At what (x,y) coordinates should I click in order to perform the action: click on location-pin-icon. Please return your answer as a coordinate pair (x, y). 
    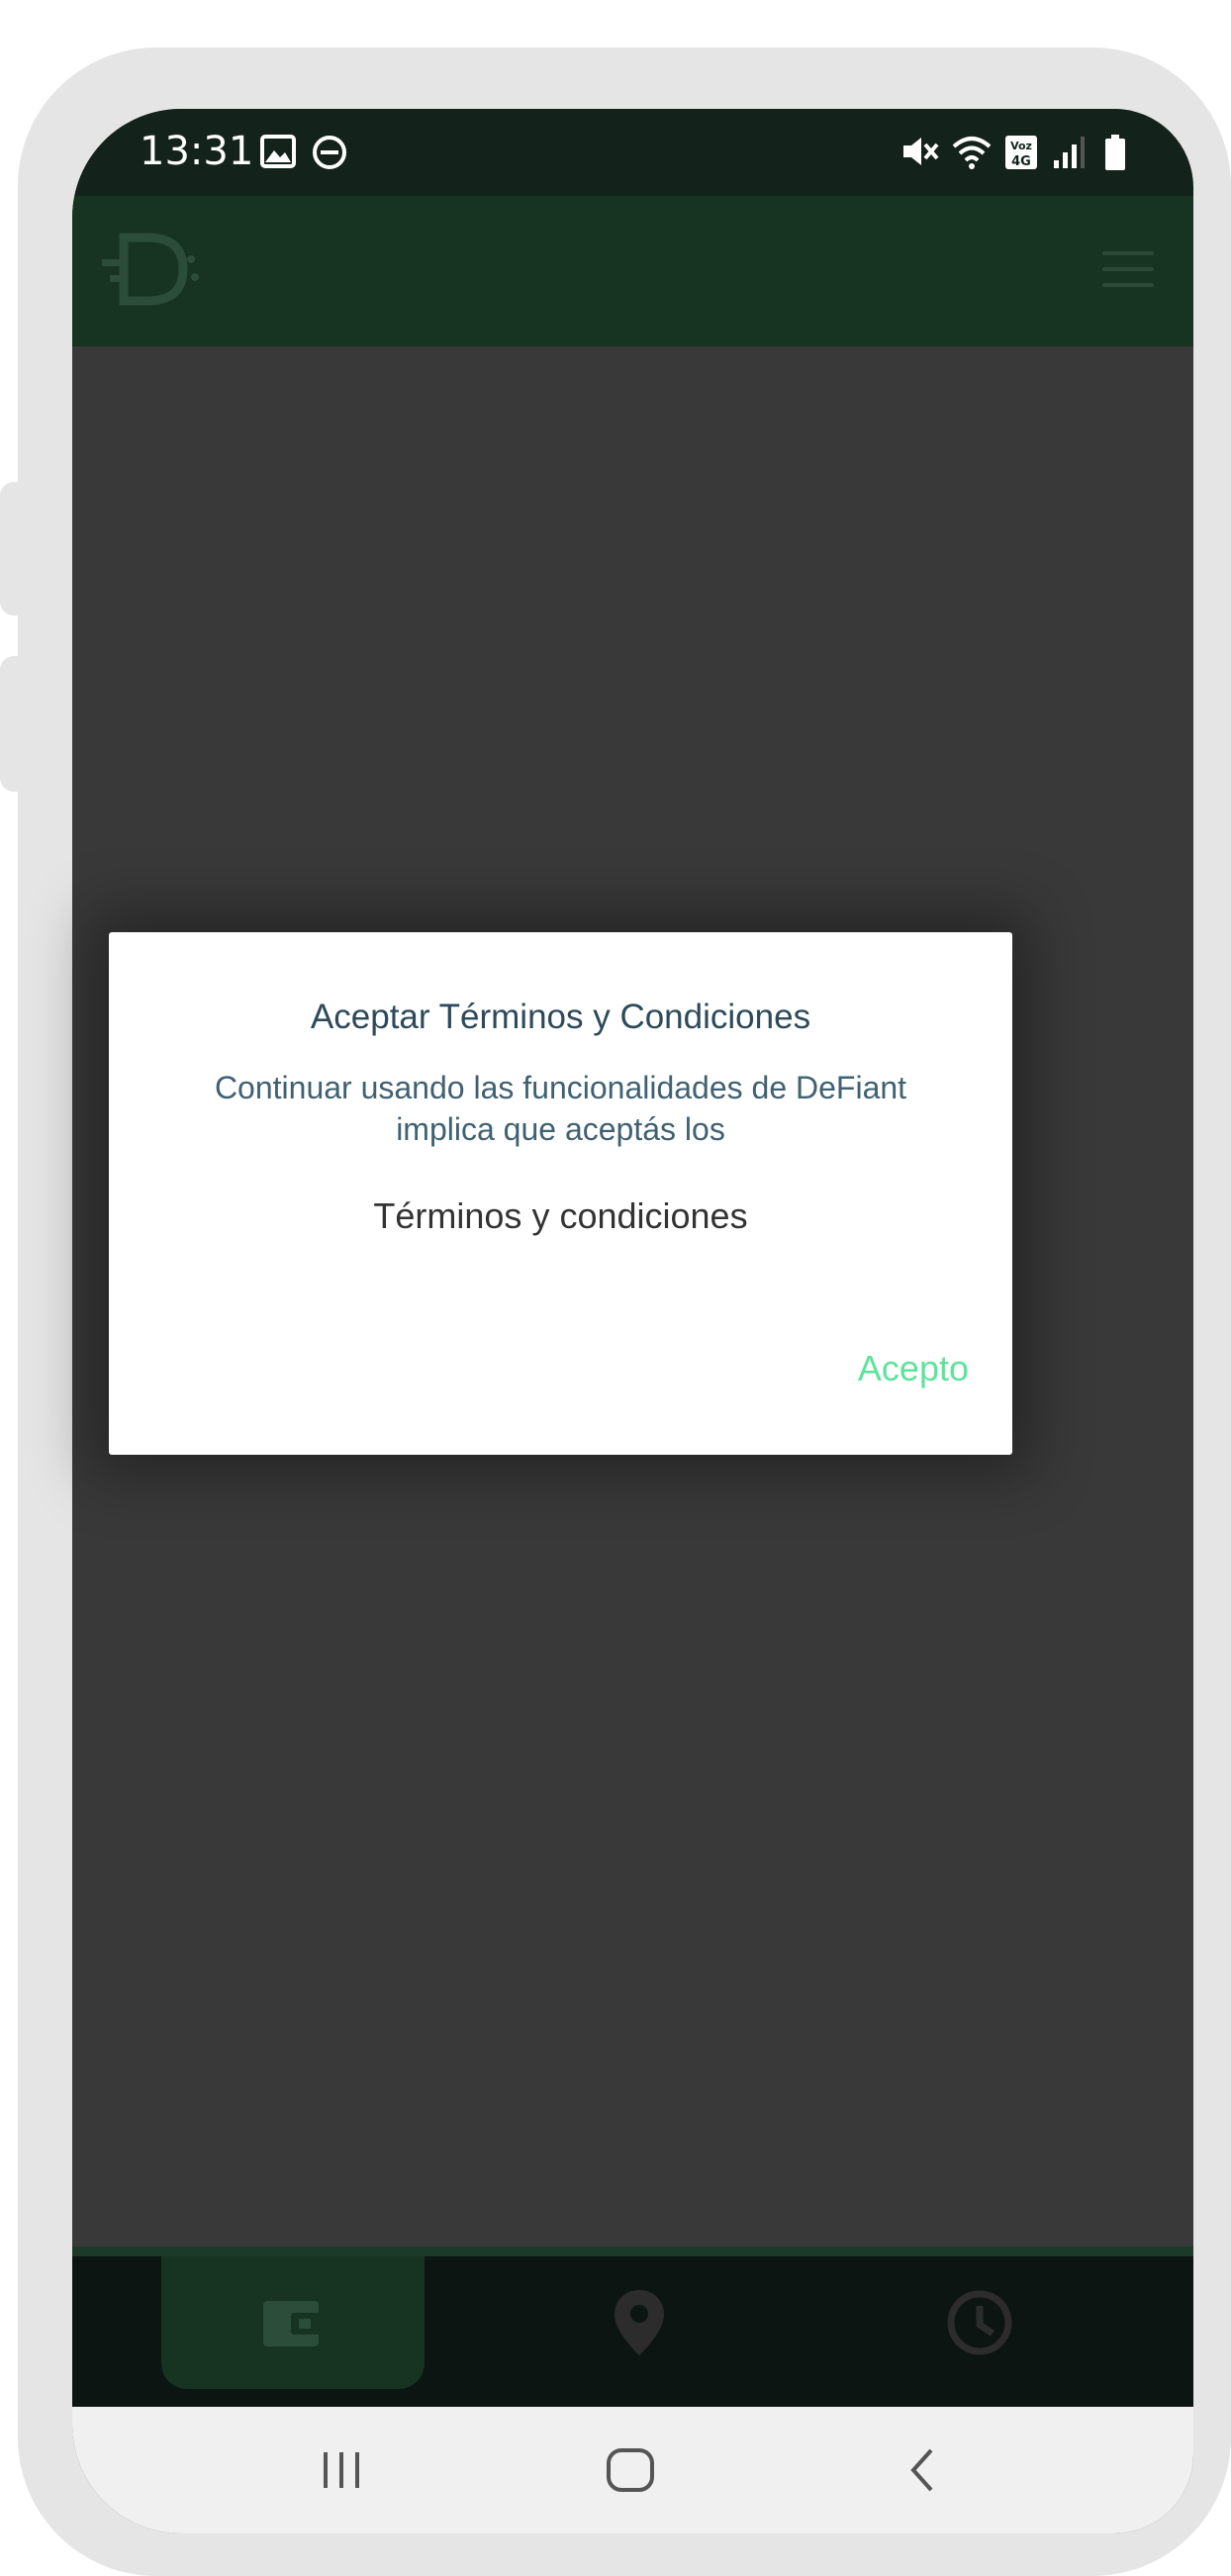
    Looking at the image, I should click on (639, 2322).